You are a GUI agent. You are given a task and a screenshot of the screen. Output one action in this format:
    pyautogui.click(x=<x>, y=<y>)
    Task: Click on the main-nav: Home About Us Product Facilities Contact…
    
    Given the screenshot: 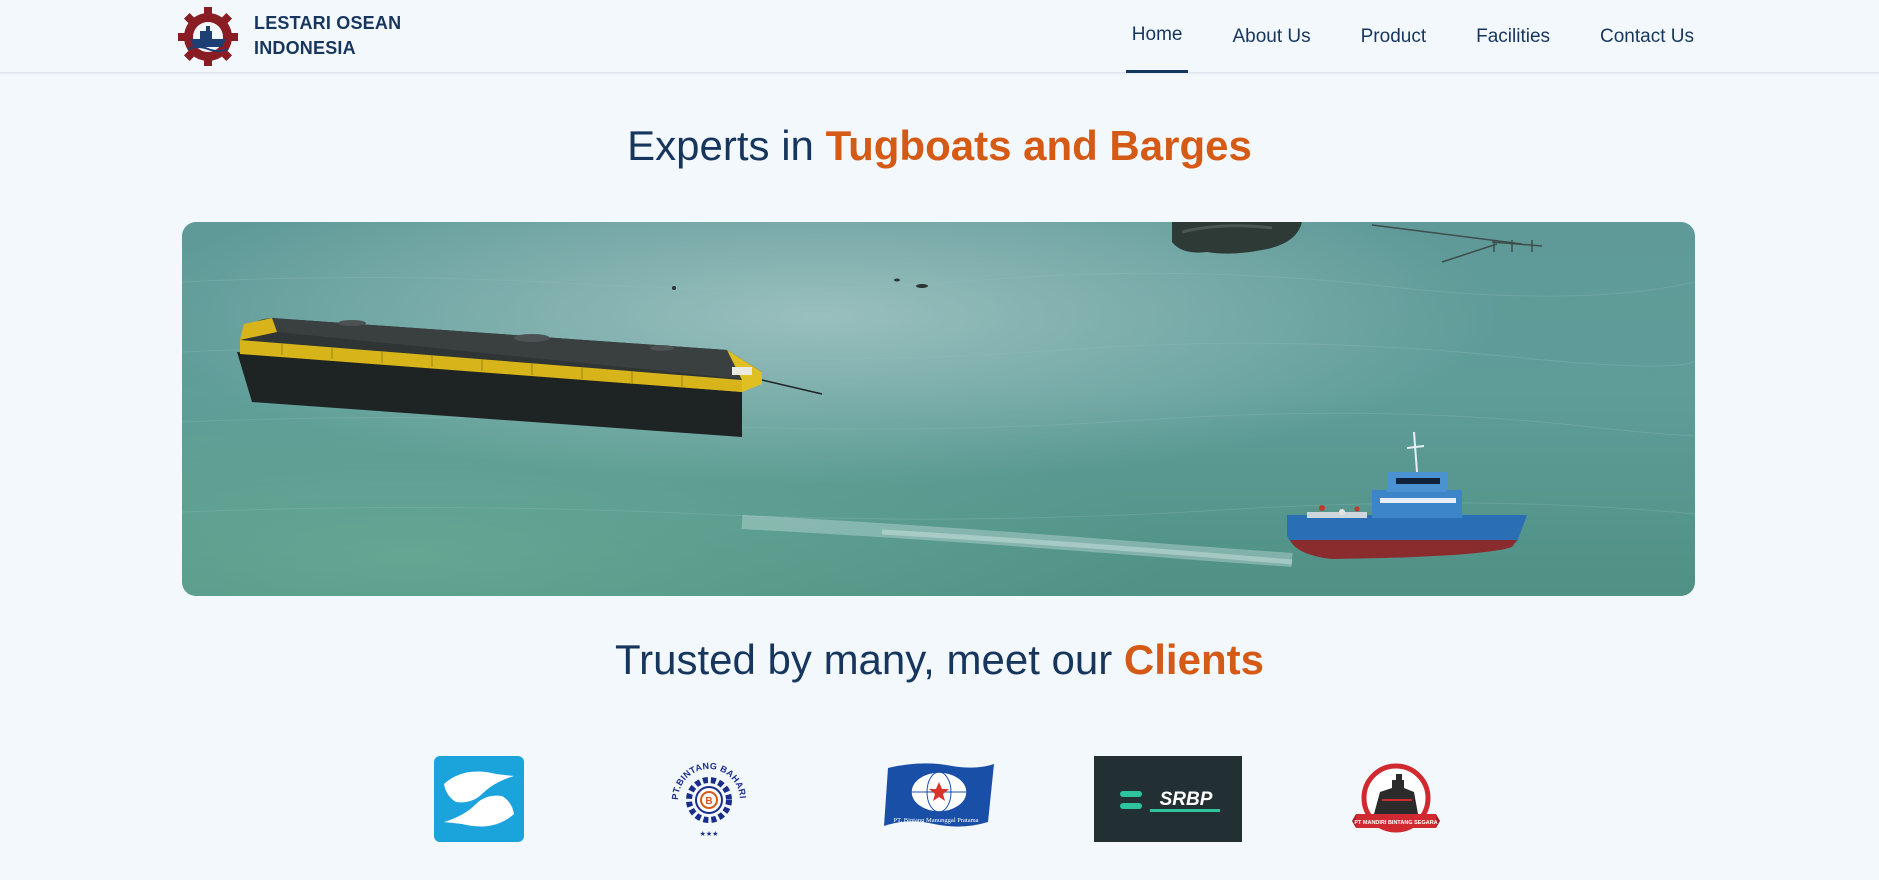 What is the action you would take?
    pyautogui.click(x=1409, y=36)
    